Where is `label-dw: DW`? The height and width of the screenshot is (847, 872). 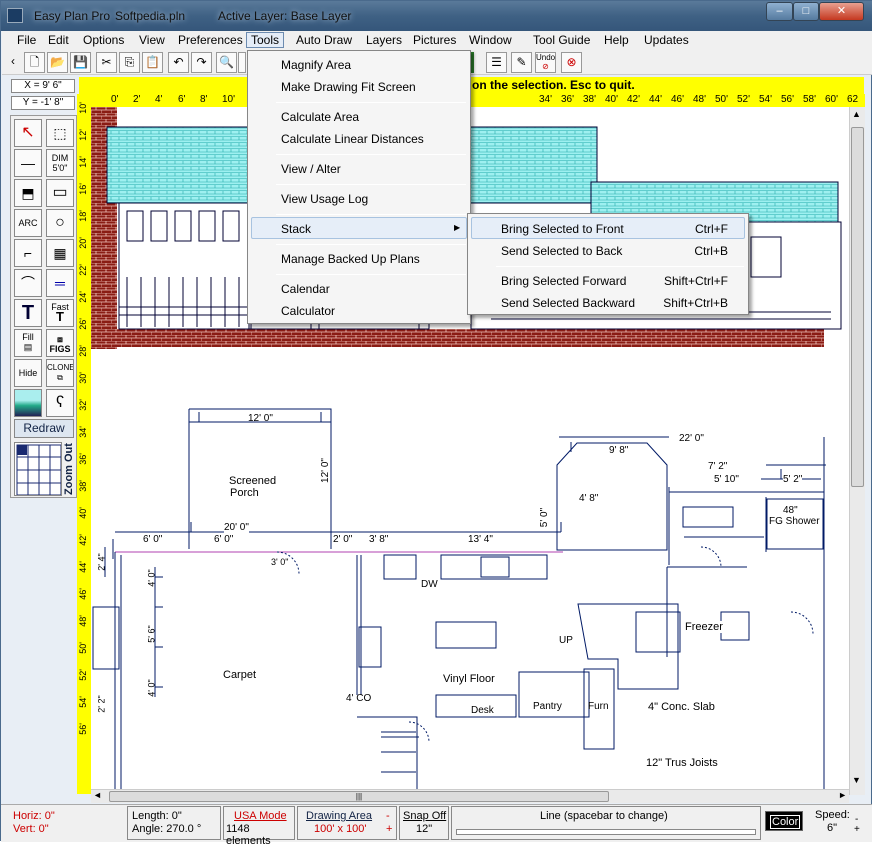 label-dw: DW is located at coordinates (429, 584).